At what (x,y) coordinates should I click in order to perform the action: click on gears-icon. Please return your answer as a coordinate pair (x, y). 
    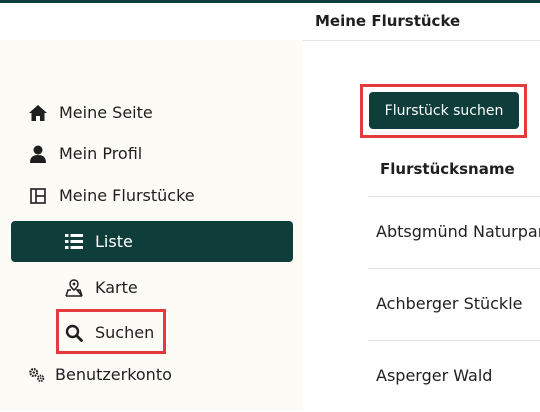
    Looking at the image, I should click on (37, 375).